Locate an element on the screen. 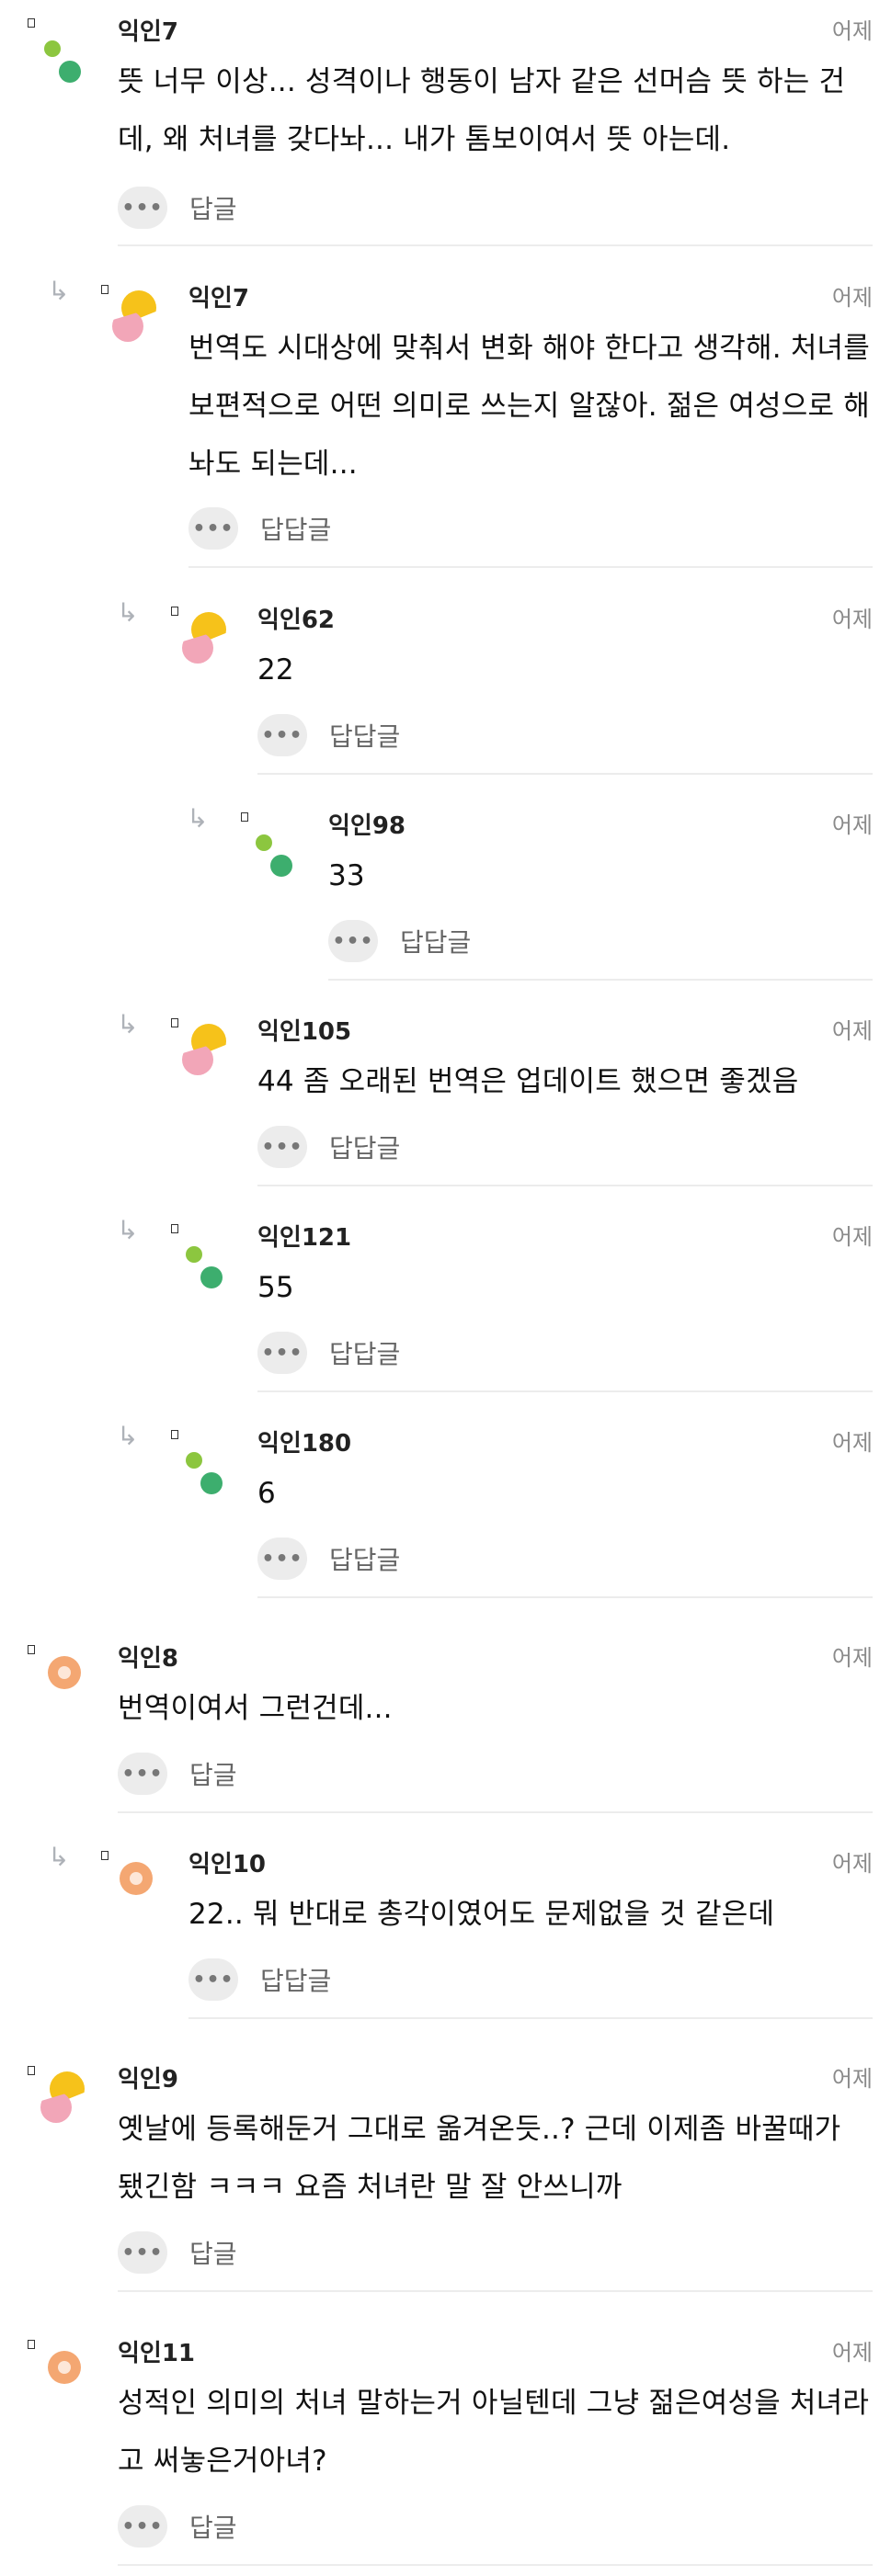 This screenshot has height=2576, width=891. comment-text: 33 is located at coordinates (346, 875).